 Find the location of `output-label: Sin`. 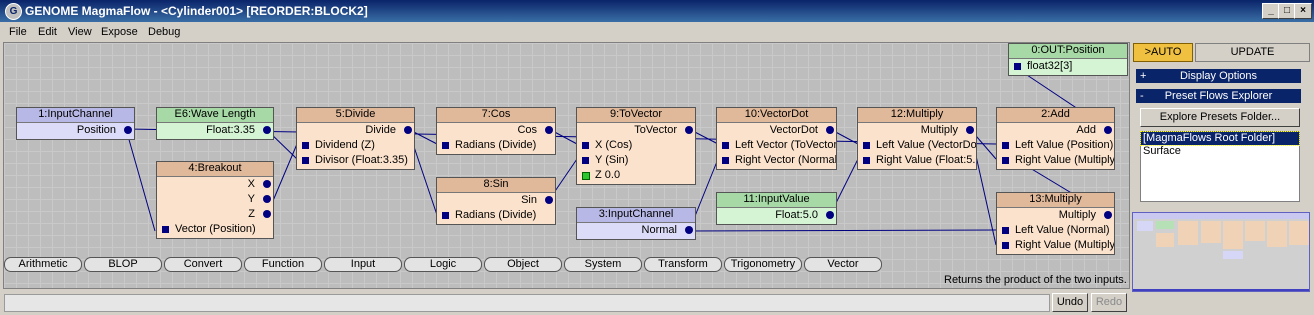

output-label: Sin is located at coordinates (529, 200).